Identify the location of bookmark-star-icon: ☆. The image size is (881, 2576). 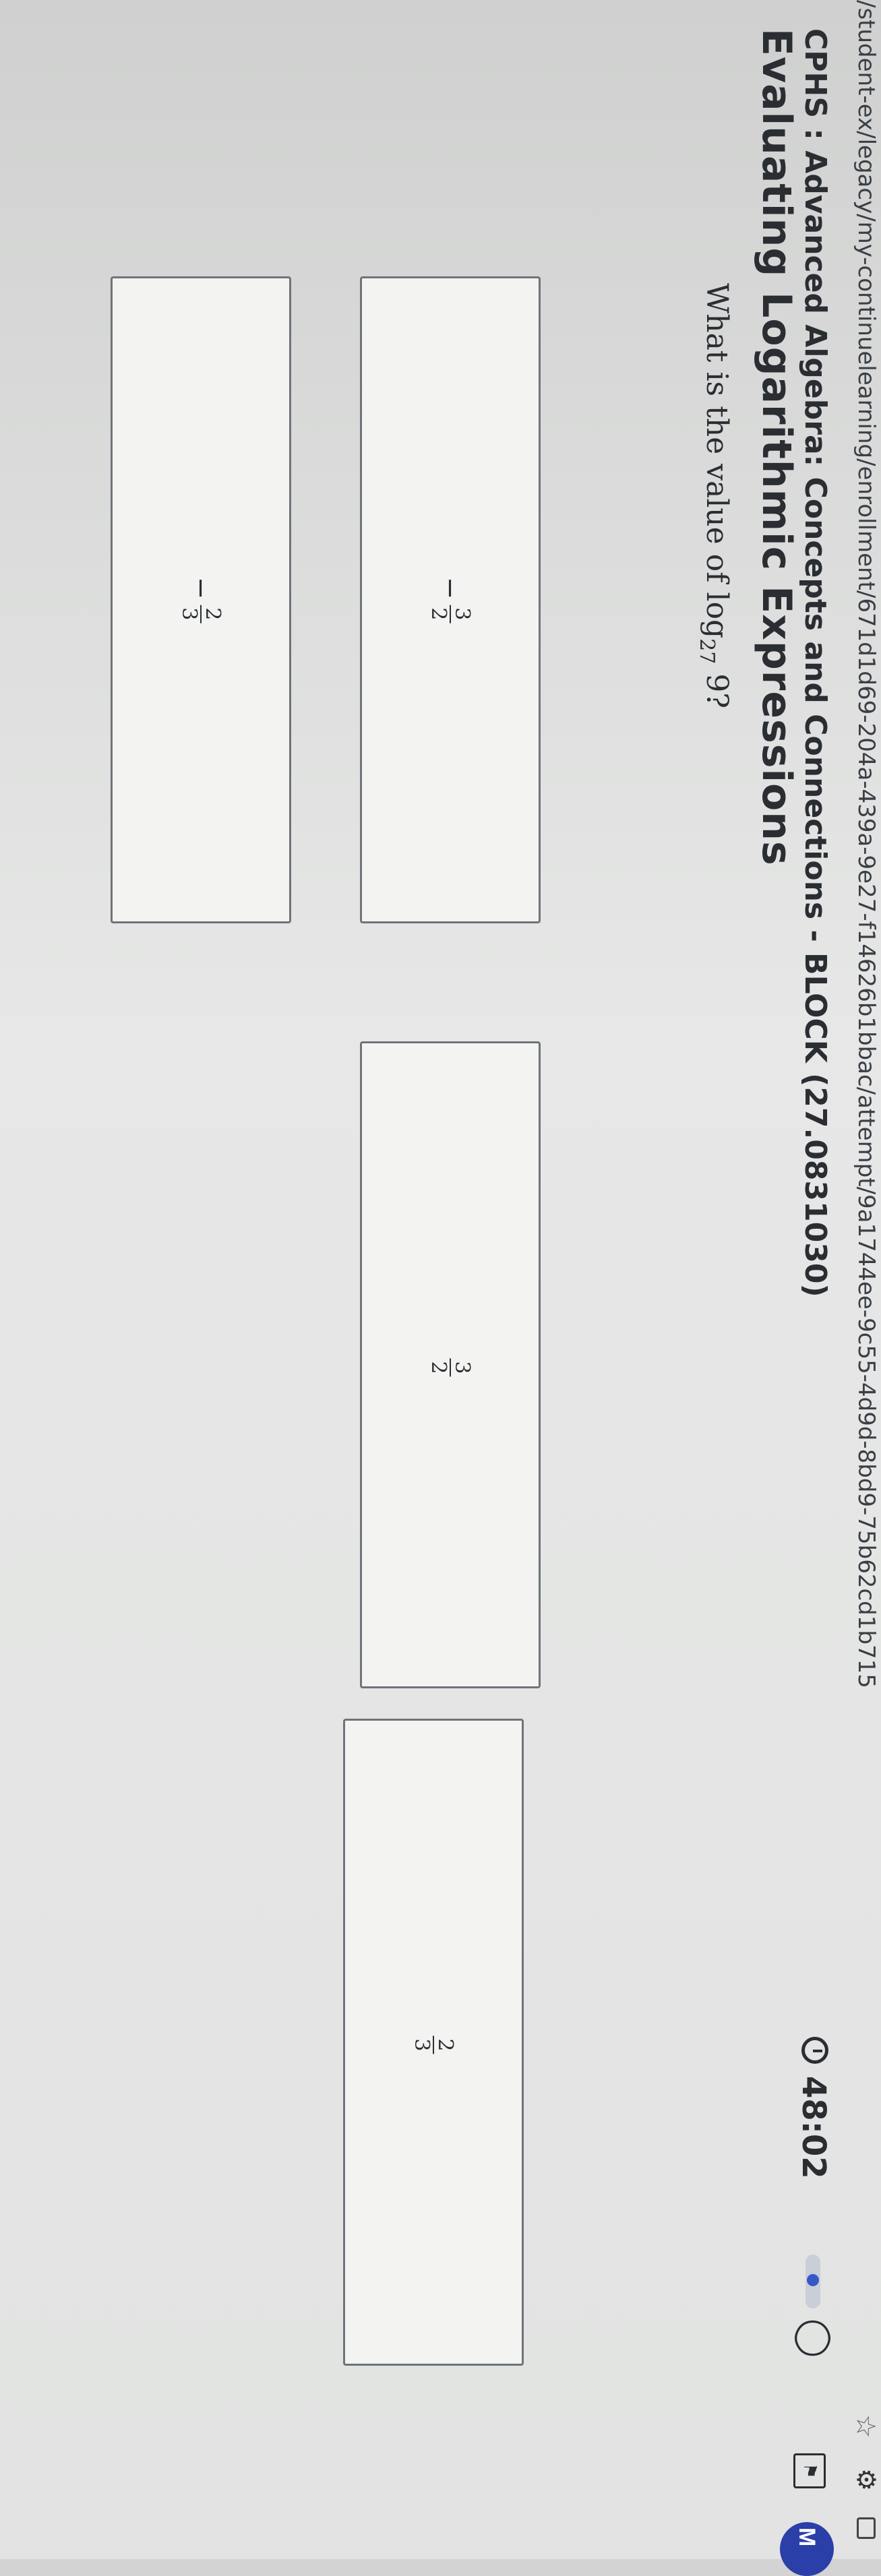
(865, 2426).